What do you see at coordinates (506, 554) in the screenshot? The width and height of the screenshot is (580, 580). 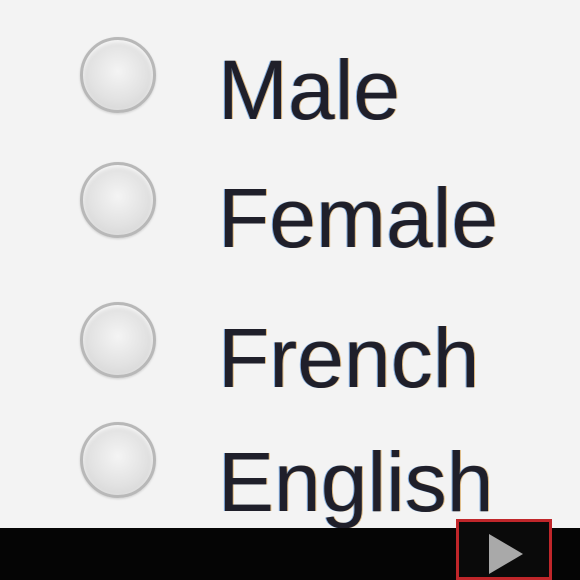 I see `play-icon` at bounding box center [506, 554].